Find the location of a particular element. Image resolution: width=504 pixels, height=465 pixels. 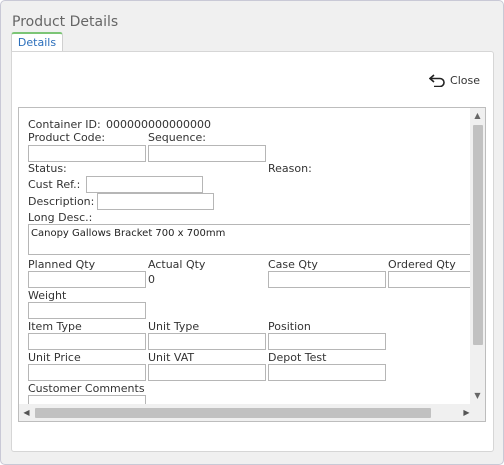

unit-price-field is located at coordinates (87, 372).